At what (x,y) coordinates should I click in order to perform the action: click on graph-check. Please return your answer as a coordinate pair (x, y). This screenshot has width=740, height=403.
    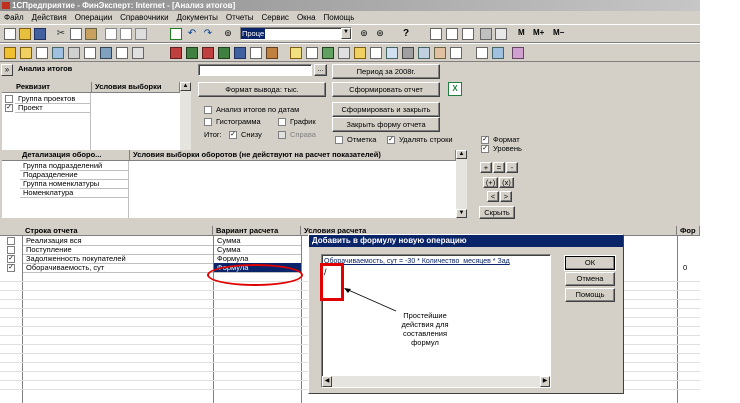
    Looking at the image, I should click on (282, 122).